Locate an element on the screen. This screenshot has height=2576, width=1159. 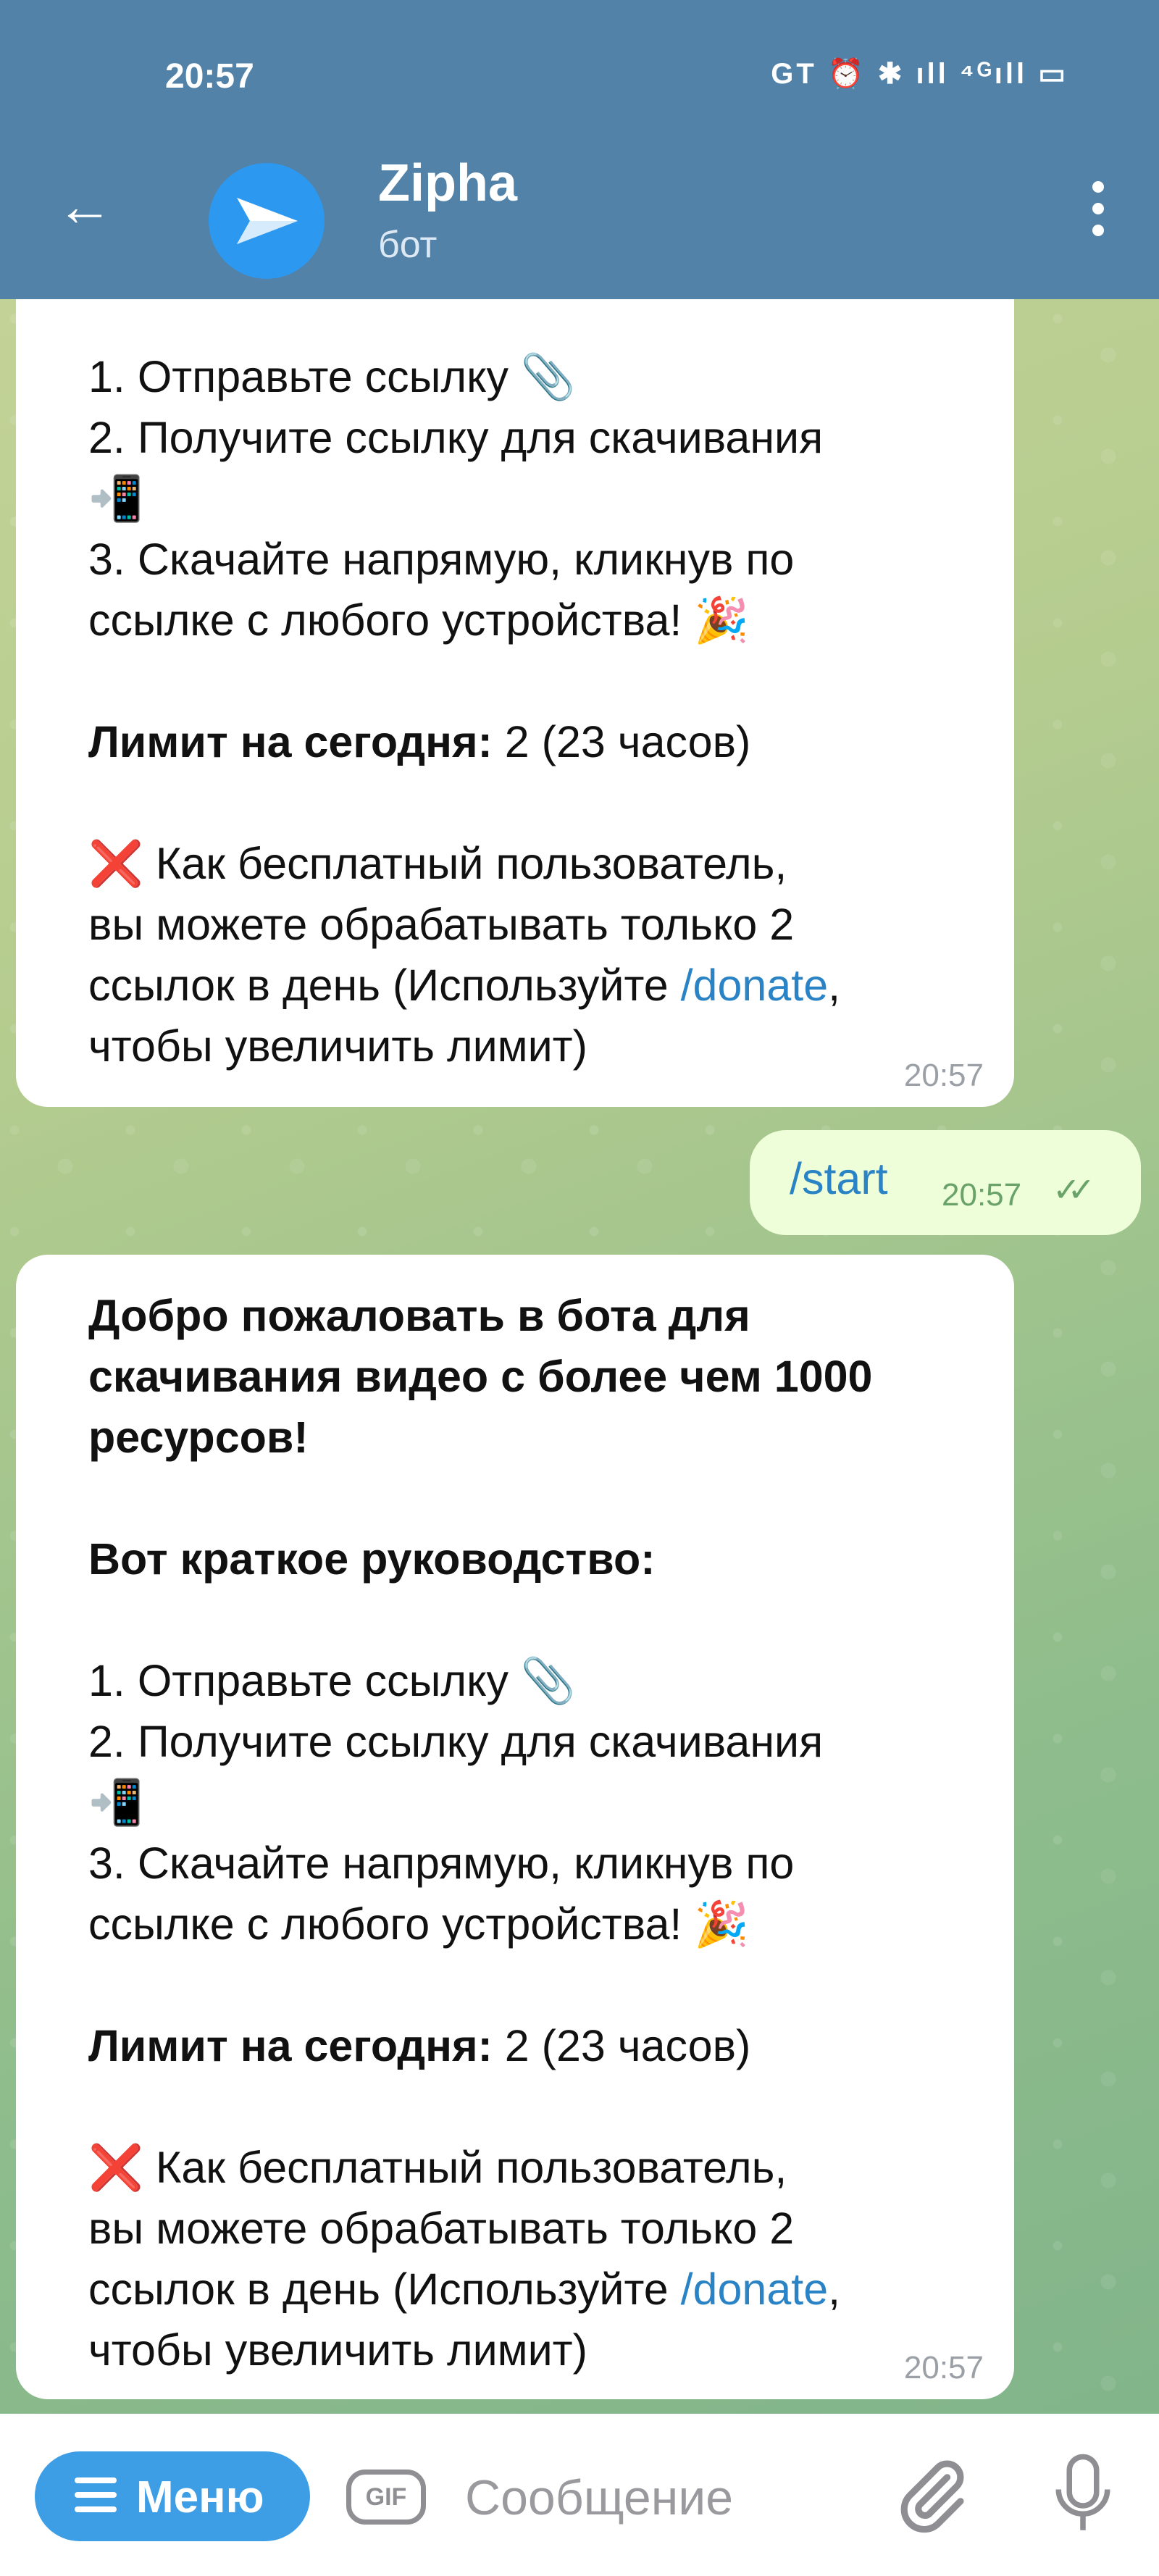
hamburger-icon is located at coordinates (96, 2499).